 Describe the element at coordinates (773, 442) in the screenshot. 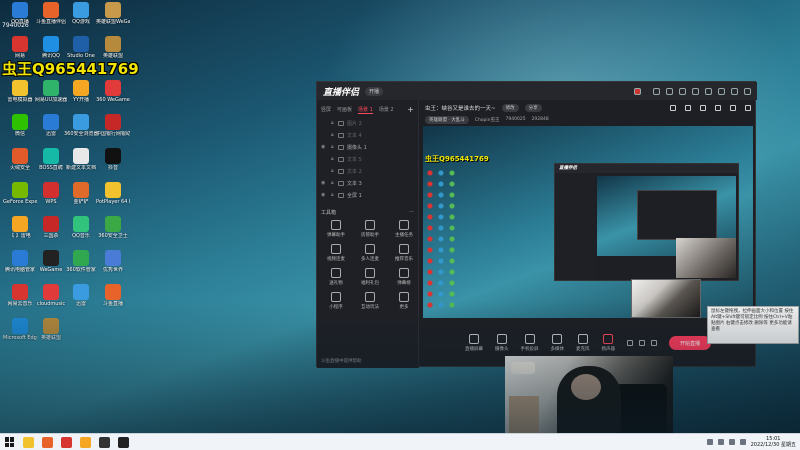

I see `clock: 15:01 2022/12/30 星期五` at that location.